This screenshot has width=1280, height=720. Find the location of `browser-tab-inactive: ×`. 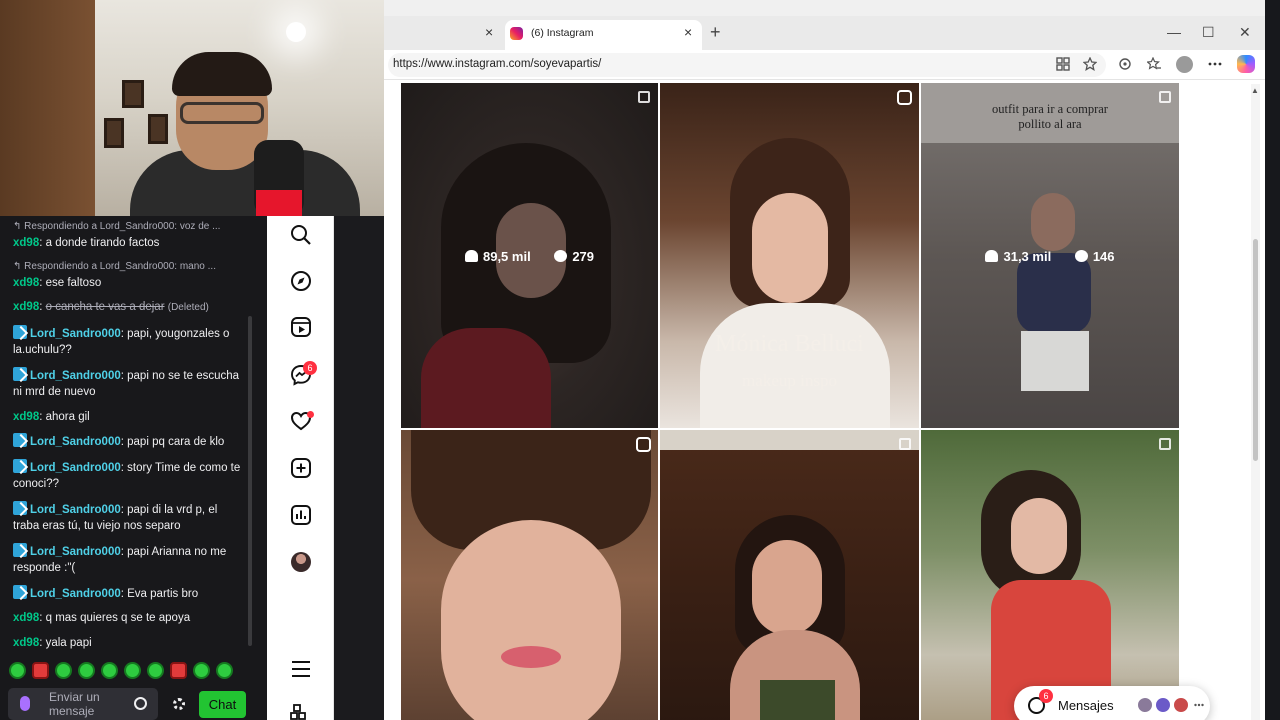

browser-tab-inactive: × is located at coordinates (442, 35).